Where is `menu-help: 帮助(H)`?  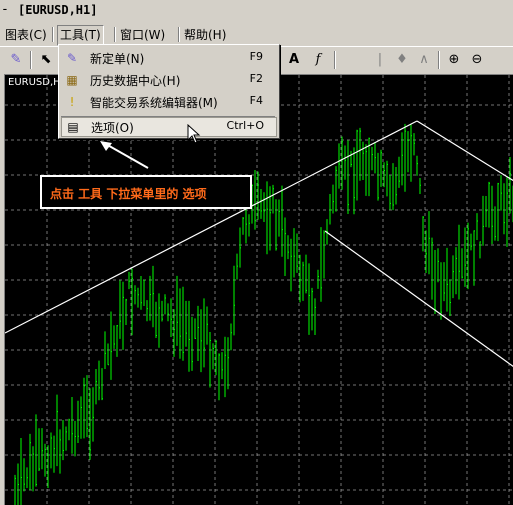 menu-help: 帮助(H) is located at coordinates (205, 35).